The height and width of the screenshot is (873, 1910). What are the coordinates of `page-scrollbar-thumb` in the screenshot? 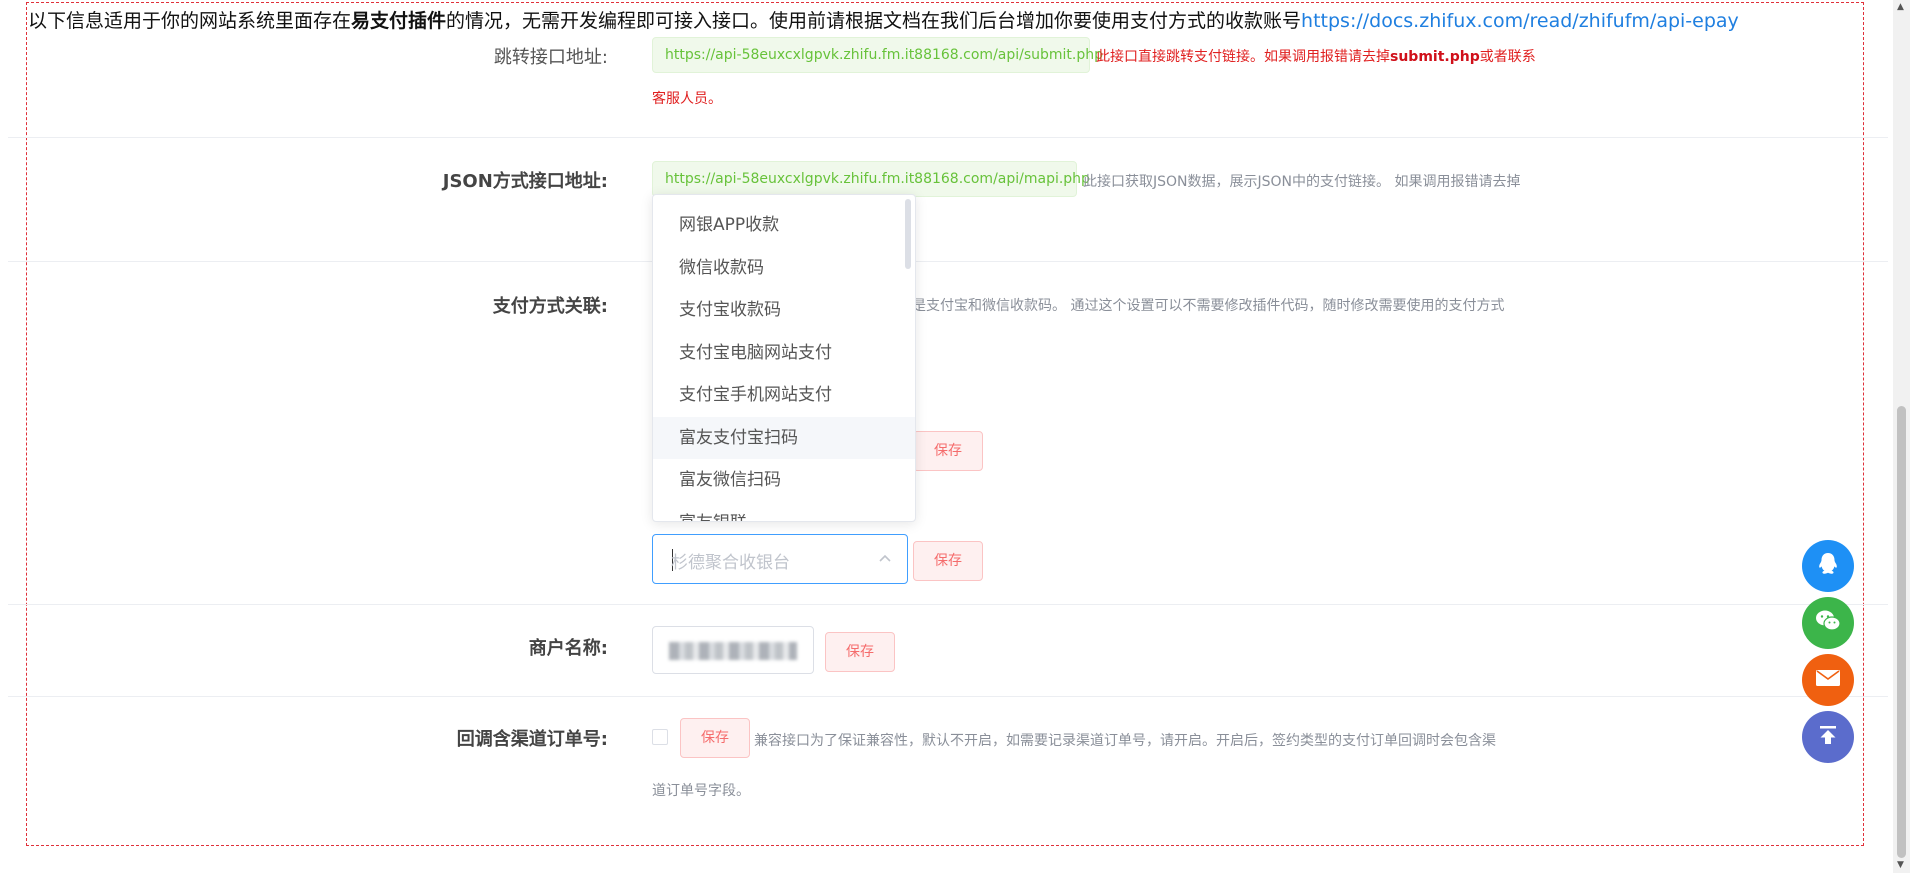 It's located at (1901, 632).